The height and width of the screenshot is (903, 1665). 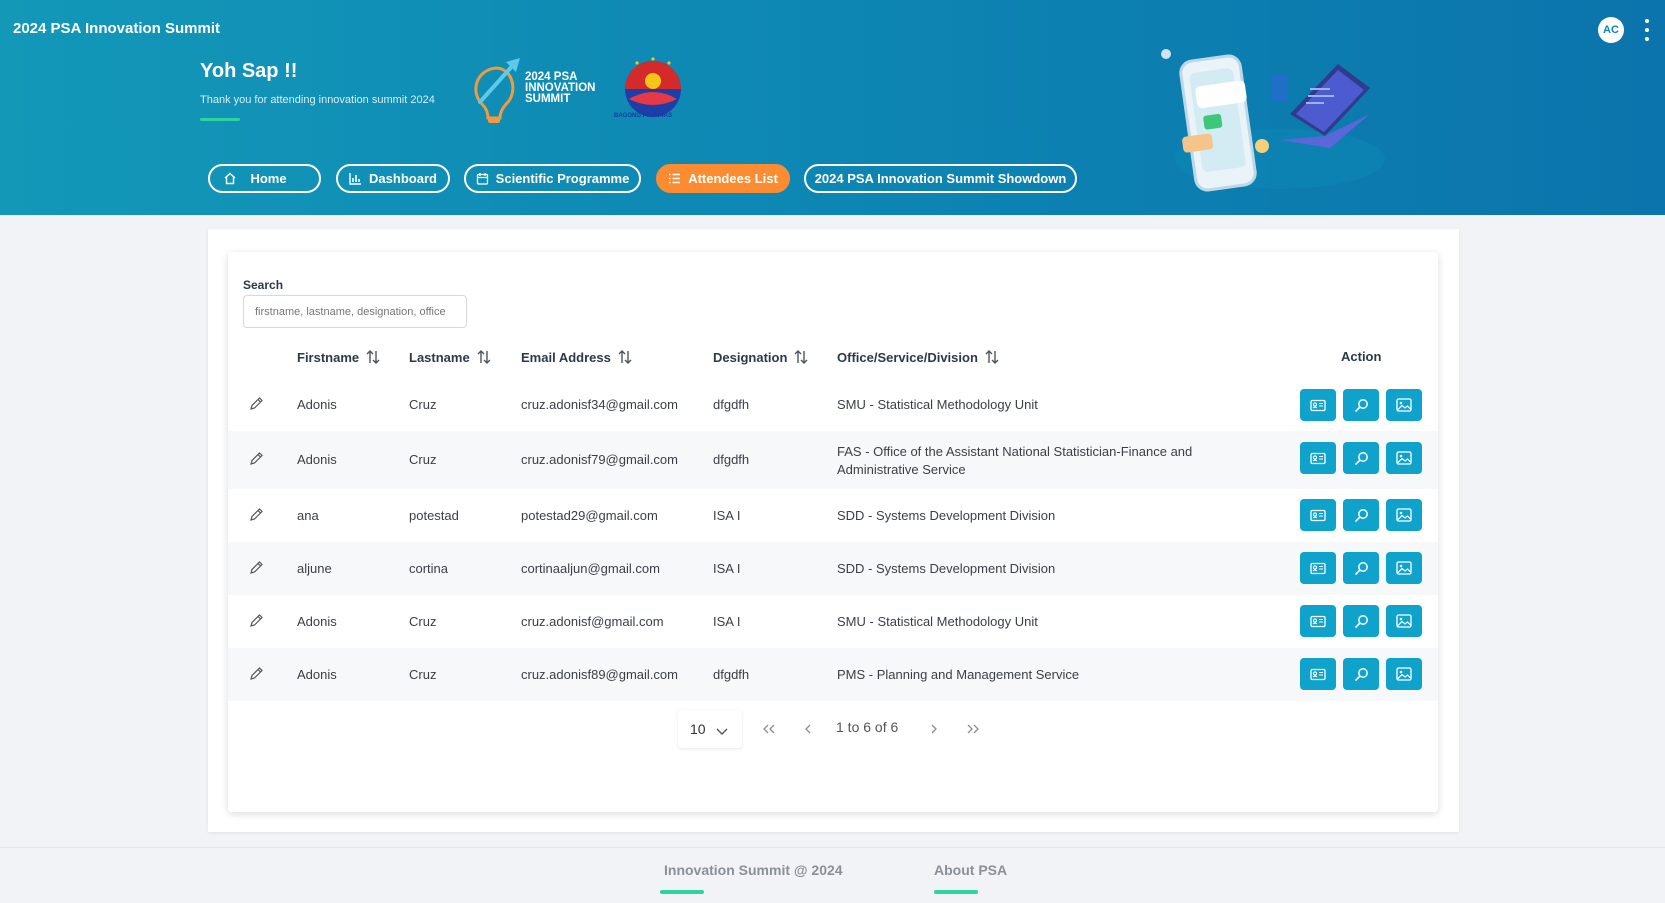 I want to click on nav-dashboard-button: Dashboard, so click(x=393, y=178).